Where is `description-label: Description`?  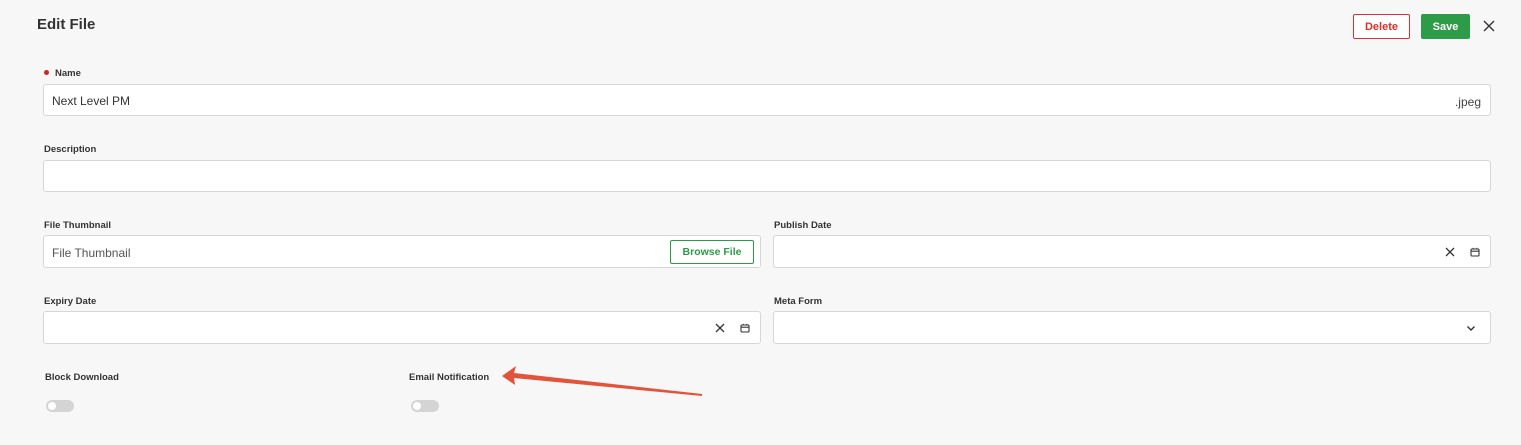 description-label: Description is located at coordinates (70, 149).